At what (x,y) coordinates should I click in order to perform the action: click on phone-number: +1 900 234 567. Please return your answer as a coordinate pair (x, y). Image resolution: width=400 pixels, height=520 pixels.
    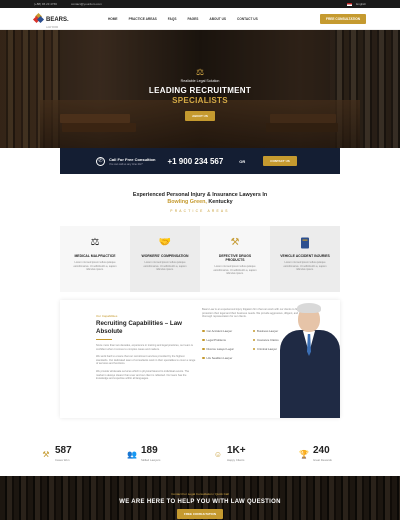
    Looking at the image, I should click on (195, 161).